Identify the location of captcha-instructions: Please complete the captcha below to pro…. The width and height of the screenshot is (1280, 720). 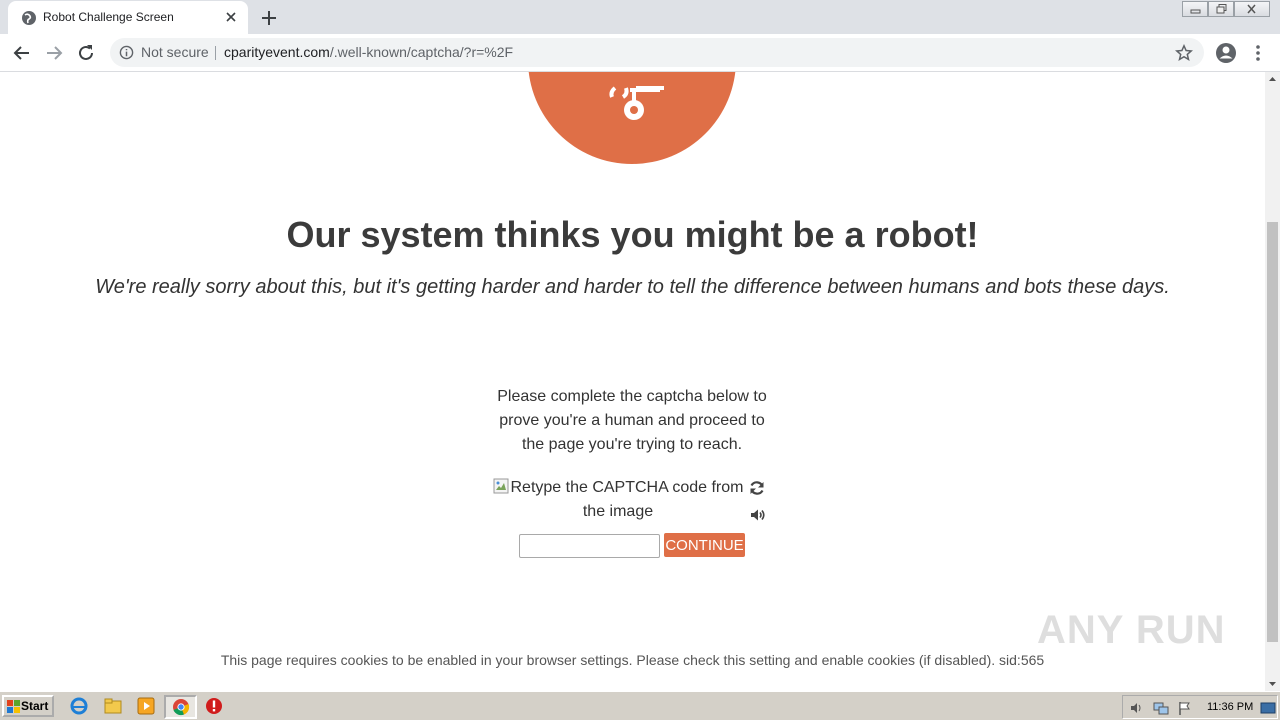
(632, 420).